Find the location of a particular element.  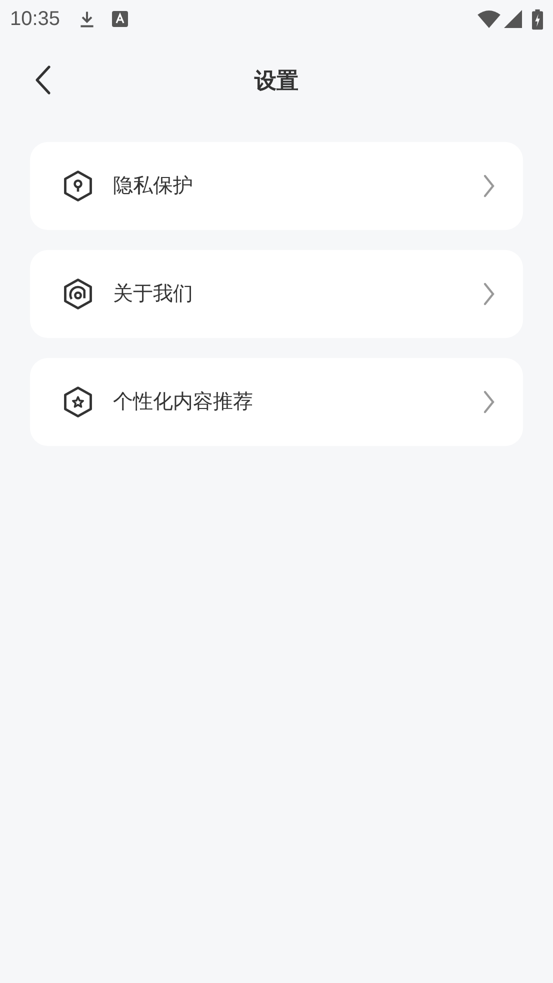

keyboard-letter-icon is located at coordinates (120, 19).